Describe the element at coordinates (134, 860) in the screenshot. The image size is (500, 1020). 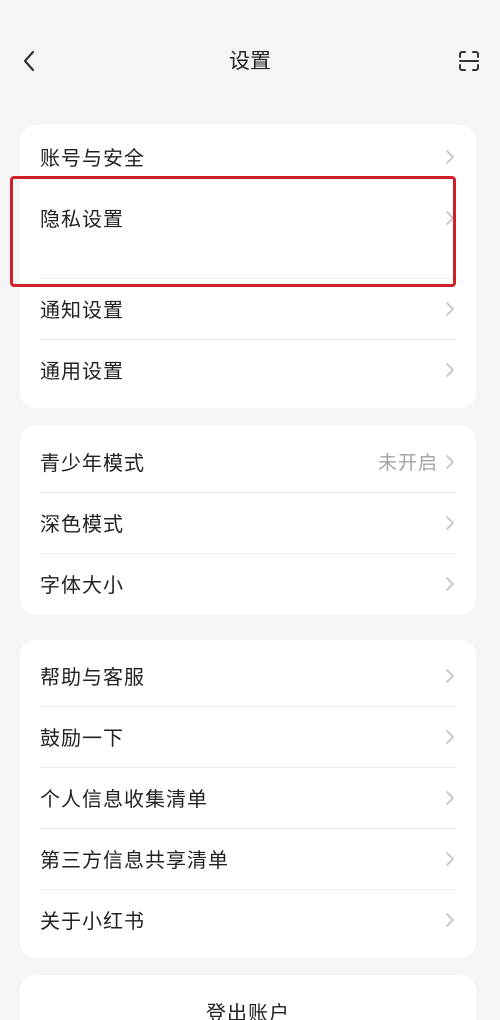
I see `settings-item-label: 第三方信息共享清单` at that location.